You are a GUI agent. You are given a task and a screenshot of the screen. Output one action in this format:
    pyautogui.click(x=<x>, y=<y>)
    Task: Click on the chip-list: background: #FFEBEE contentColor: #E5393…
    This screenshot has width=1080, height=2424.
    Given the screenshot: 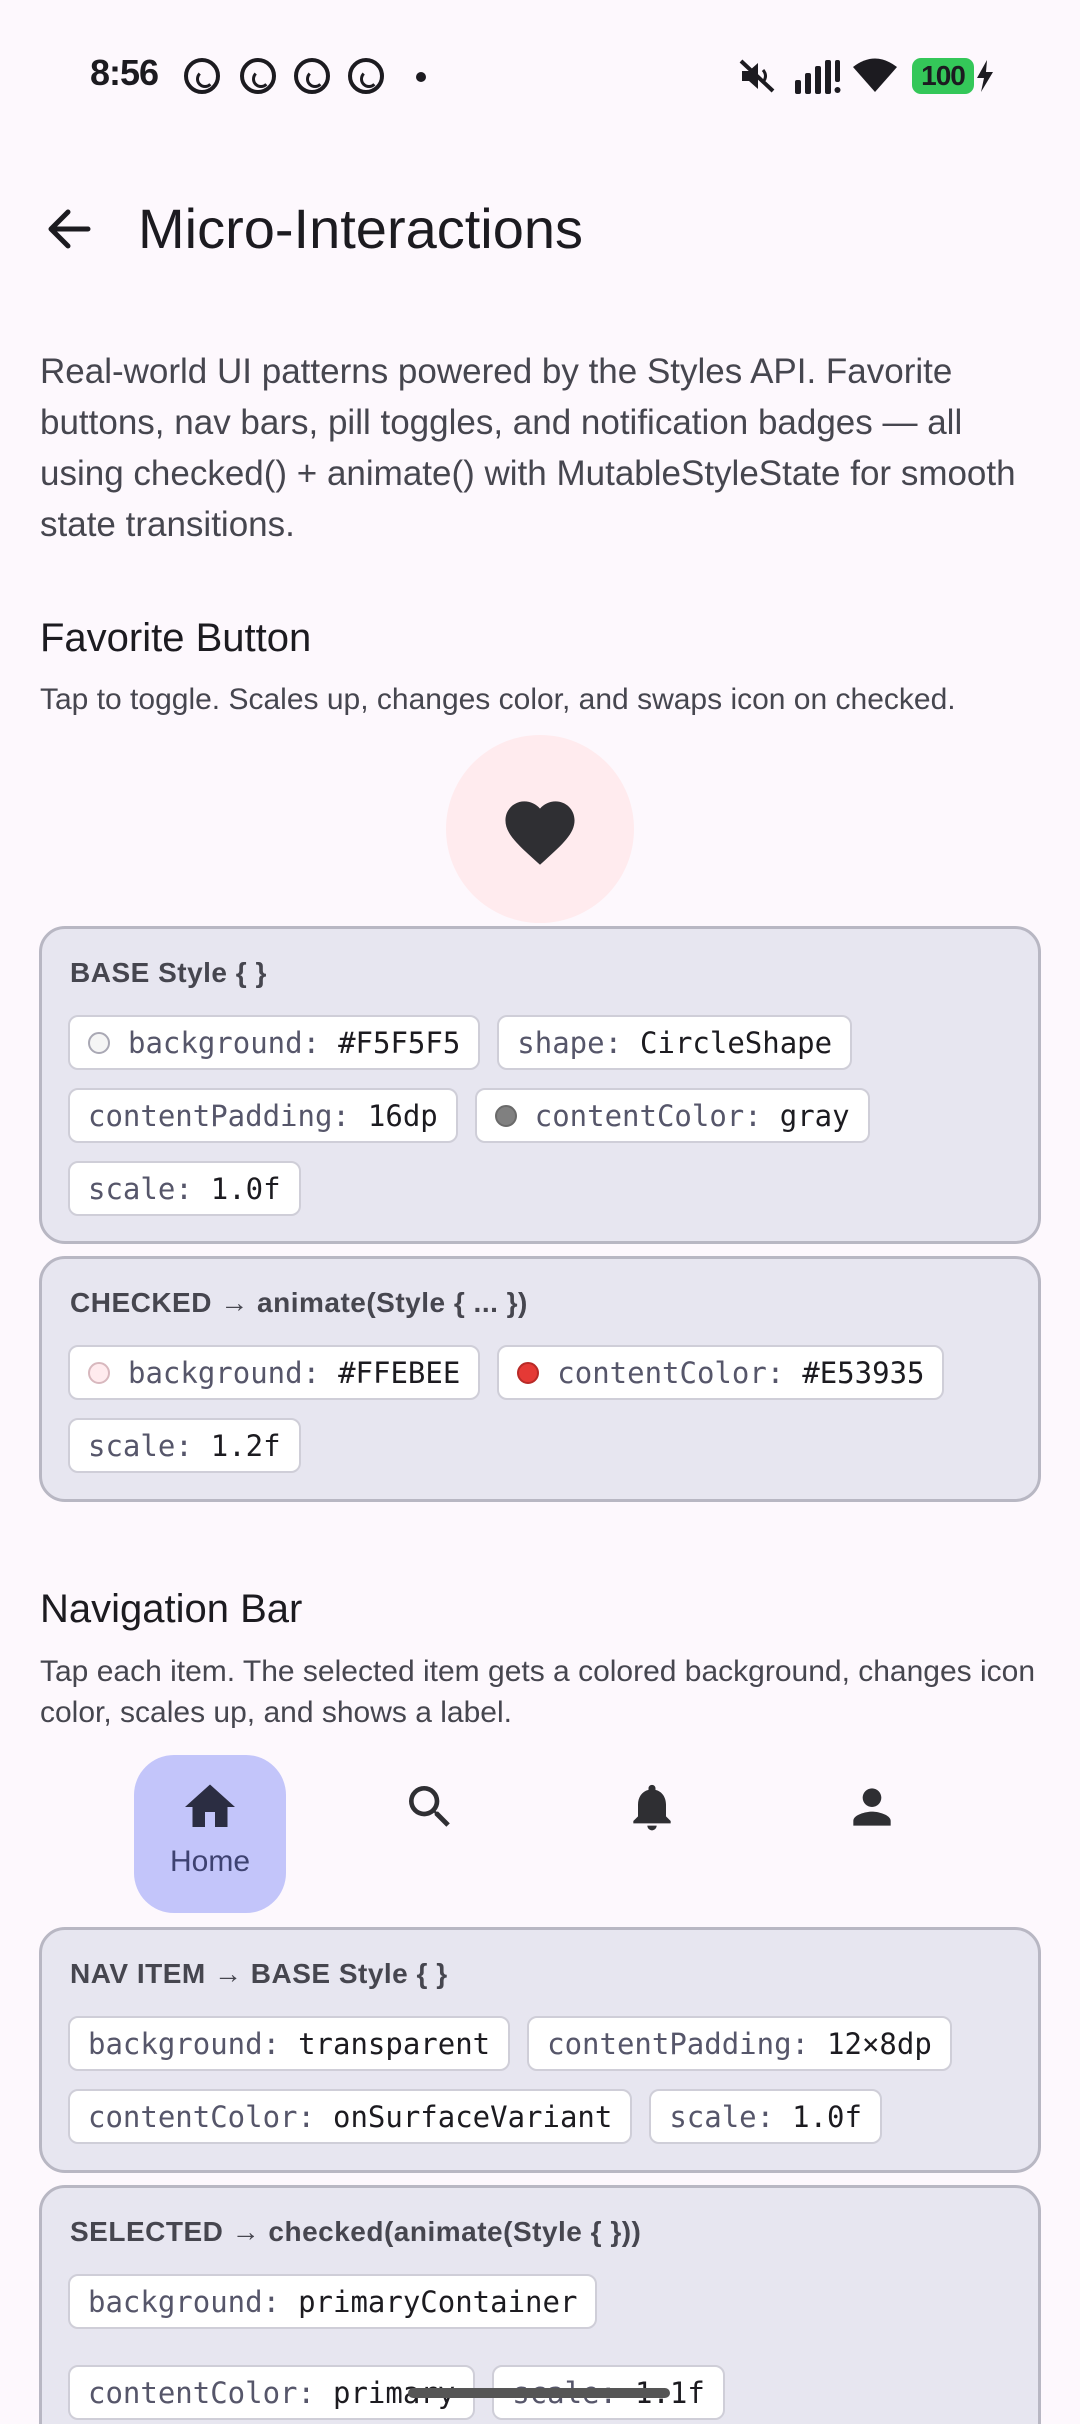 What is the action you would take?
    pyautogui.click(x=540, y=1409)
    